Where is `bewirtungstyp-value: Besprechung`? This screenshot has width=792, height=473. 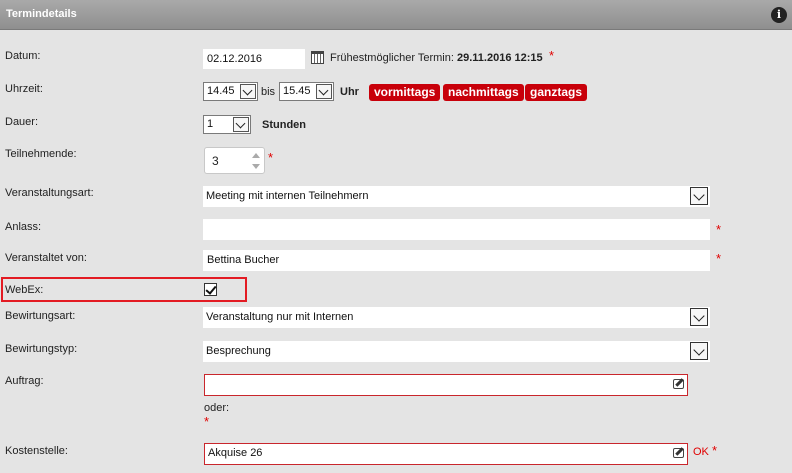 bewirtungstyp-value: Besprechung is located at coordinates (238, 351).